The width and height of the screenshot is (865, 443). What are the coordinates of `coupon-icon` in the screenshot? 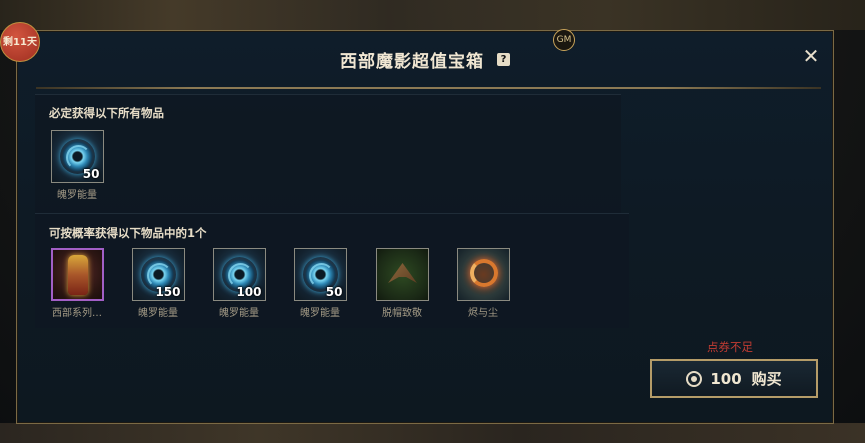 It's located at (694, 378).